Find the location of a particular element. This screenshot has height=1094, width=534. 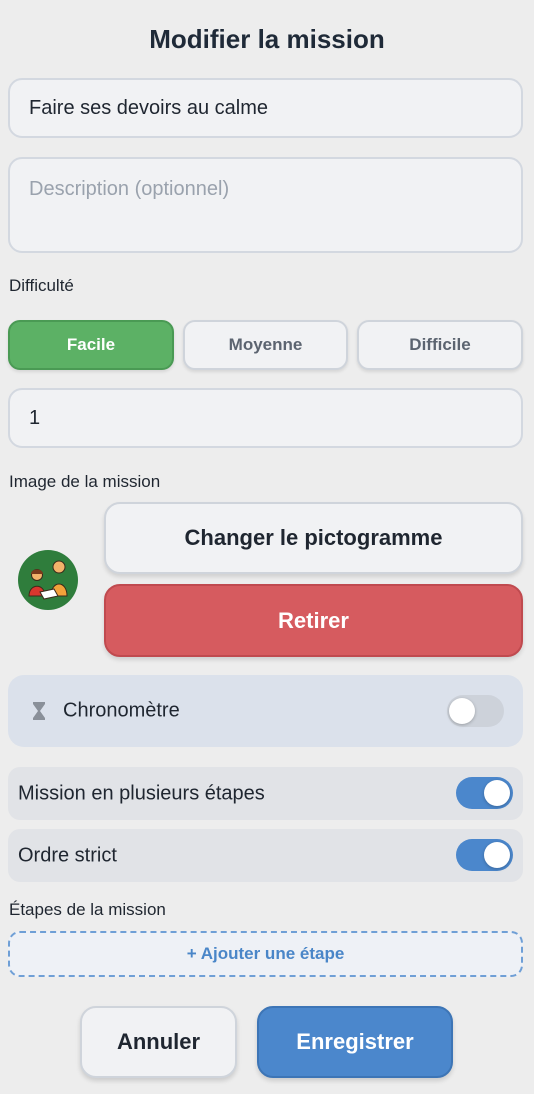

save-button: Enregistrer is located at coordinates (355, 1042).